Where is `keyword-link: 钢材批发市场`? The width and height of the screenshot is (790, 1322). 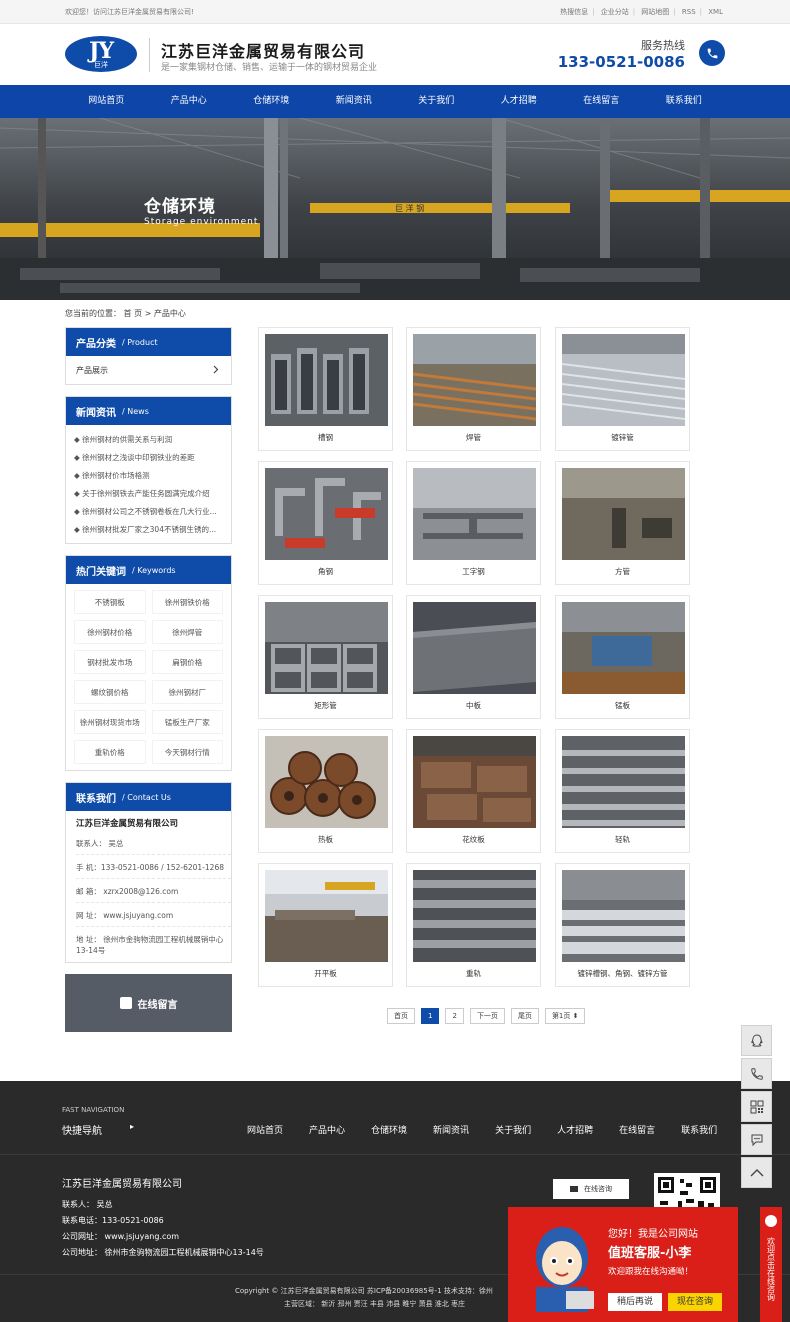
keyword-link: 钢材批发市场 is located at coordinates (110, 662).